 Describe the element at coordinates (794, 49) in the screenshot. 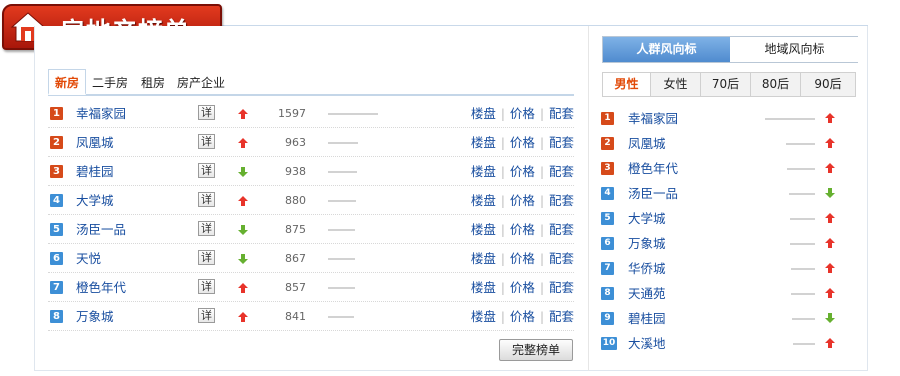

I see `tab-region-indicator: 地域风向标` at that location.